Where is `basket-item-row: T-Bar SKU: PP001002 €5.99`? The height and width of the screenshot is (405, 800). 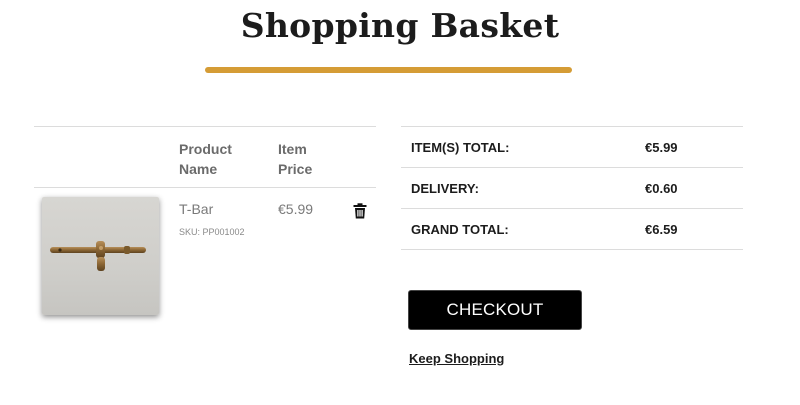 basket-item-row: T-Bar SKU: PP001002 €5.99 is located at coordinates (205, 258).